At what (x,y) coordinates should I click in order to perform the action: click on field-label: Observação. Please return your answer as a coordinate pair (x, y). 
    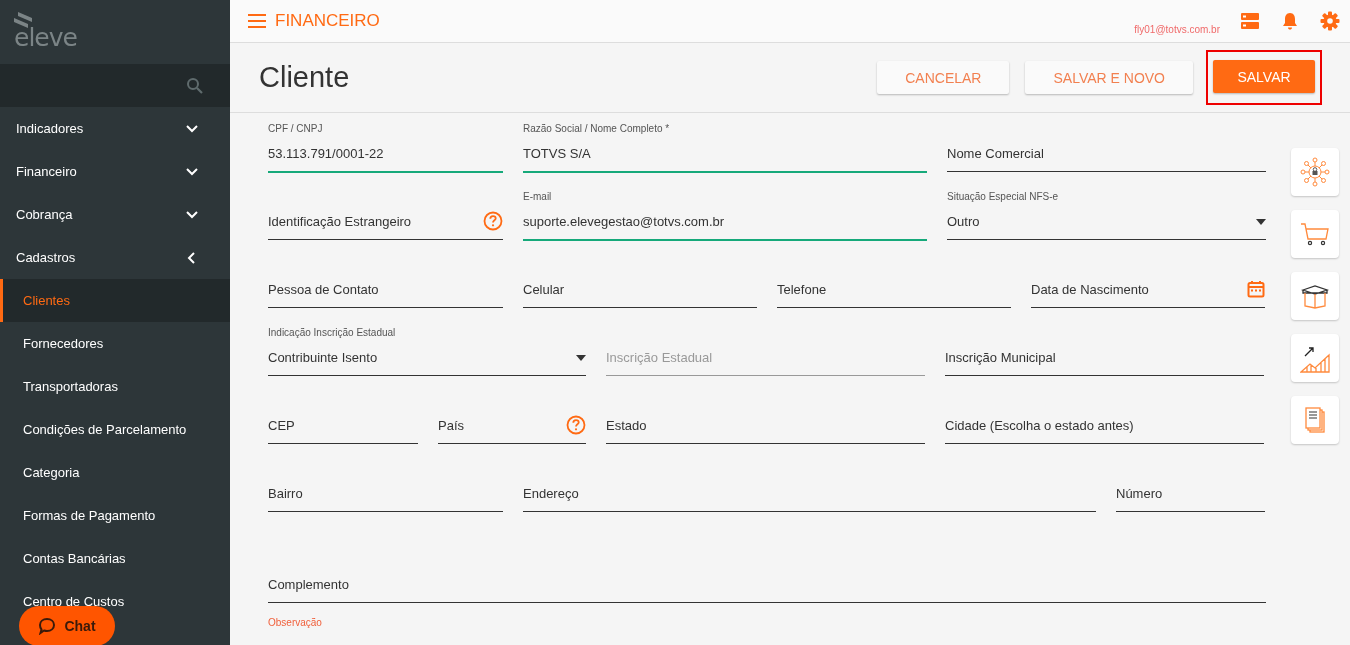
    Looking at the image, I should click on (295, 622).